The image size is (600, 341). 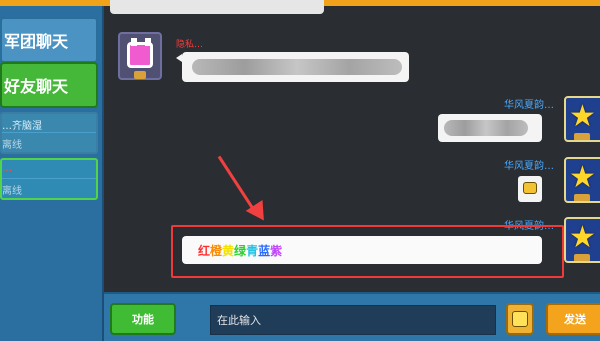 What do you see at coordinates (353, 320) in the screenshot?
I see `message-input` at bounding box center [353, 320].